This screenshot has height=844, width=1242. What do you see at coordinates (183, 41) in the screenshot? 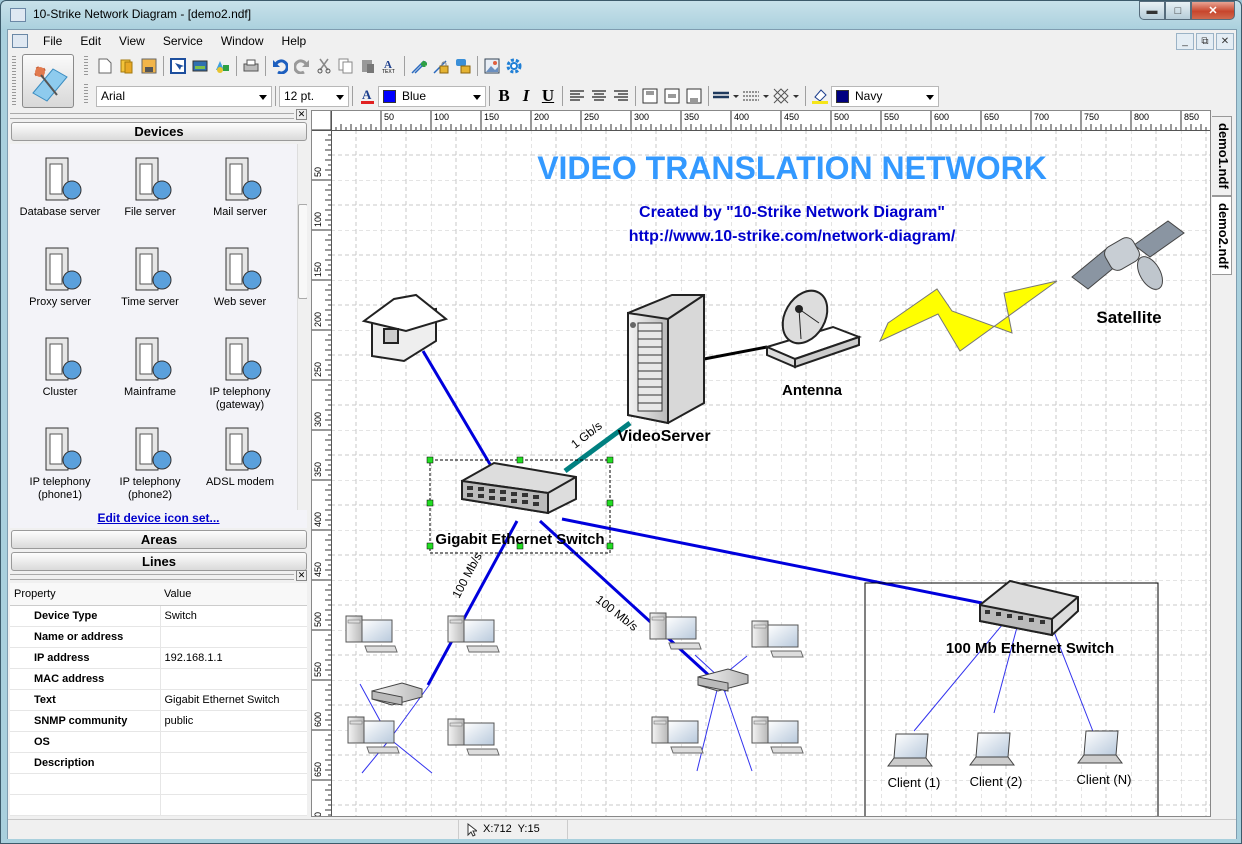
I see `menu-service: Service` at bounding box center [183, 41].